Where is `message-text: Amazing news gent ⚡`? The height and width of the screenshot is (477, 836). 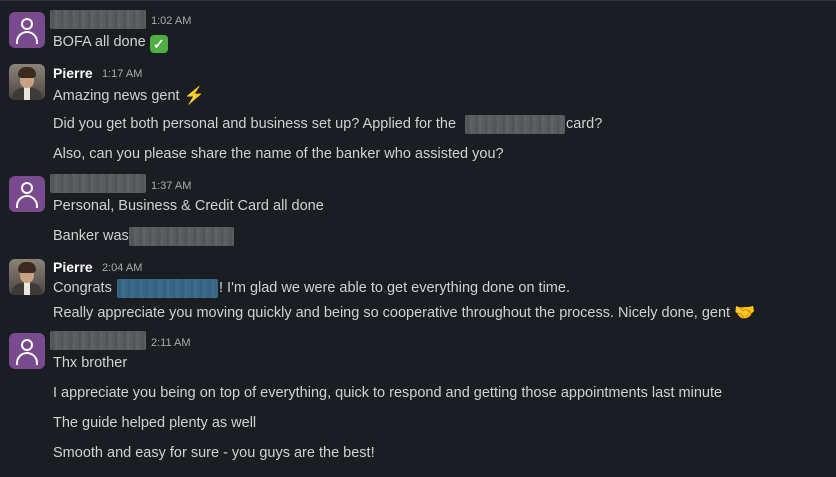 message-text: Amazing news gent ⚡ is located at coordinates (129, 95).